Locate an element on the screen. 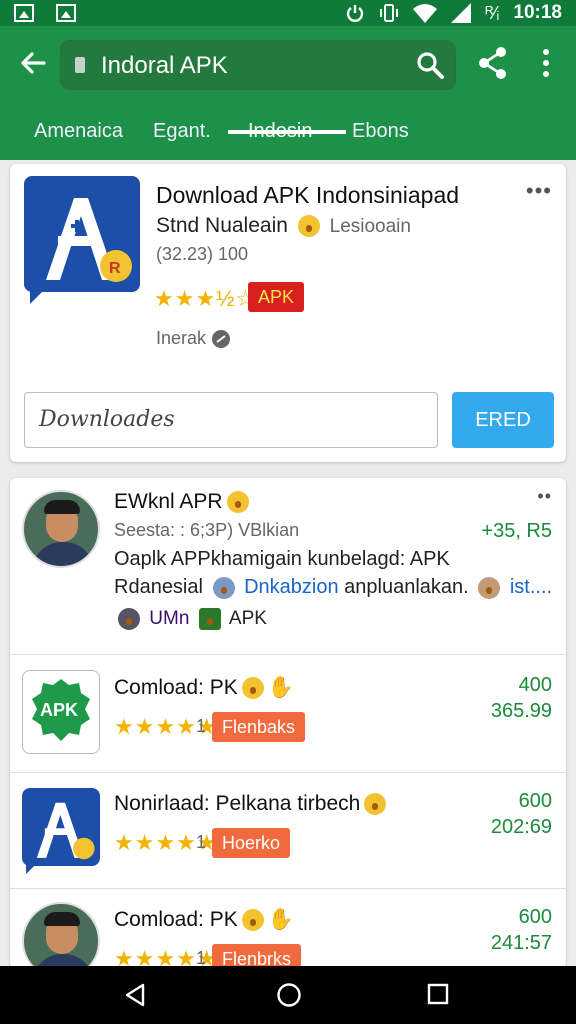 This screenshot has height=1024, width=576. item-meta: Seesta: : 6;3P) VBlkian is located at coordinates (207, 530).